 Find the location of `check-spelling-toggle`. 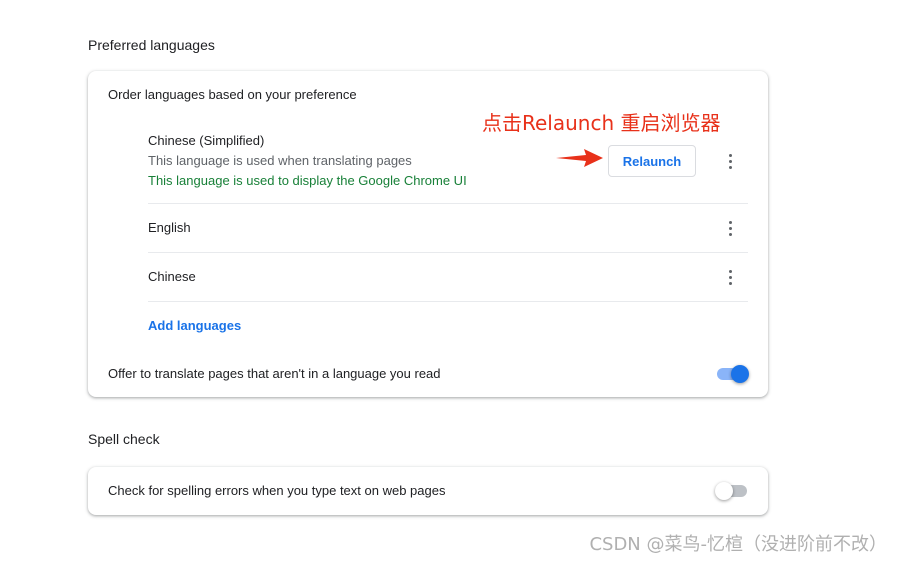

check-spelling-toggle is located at coordinates (733, 491).